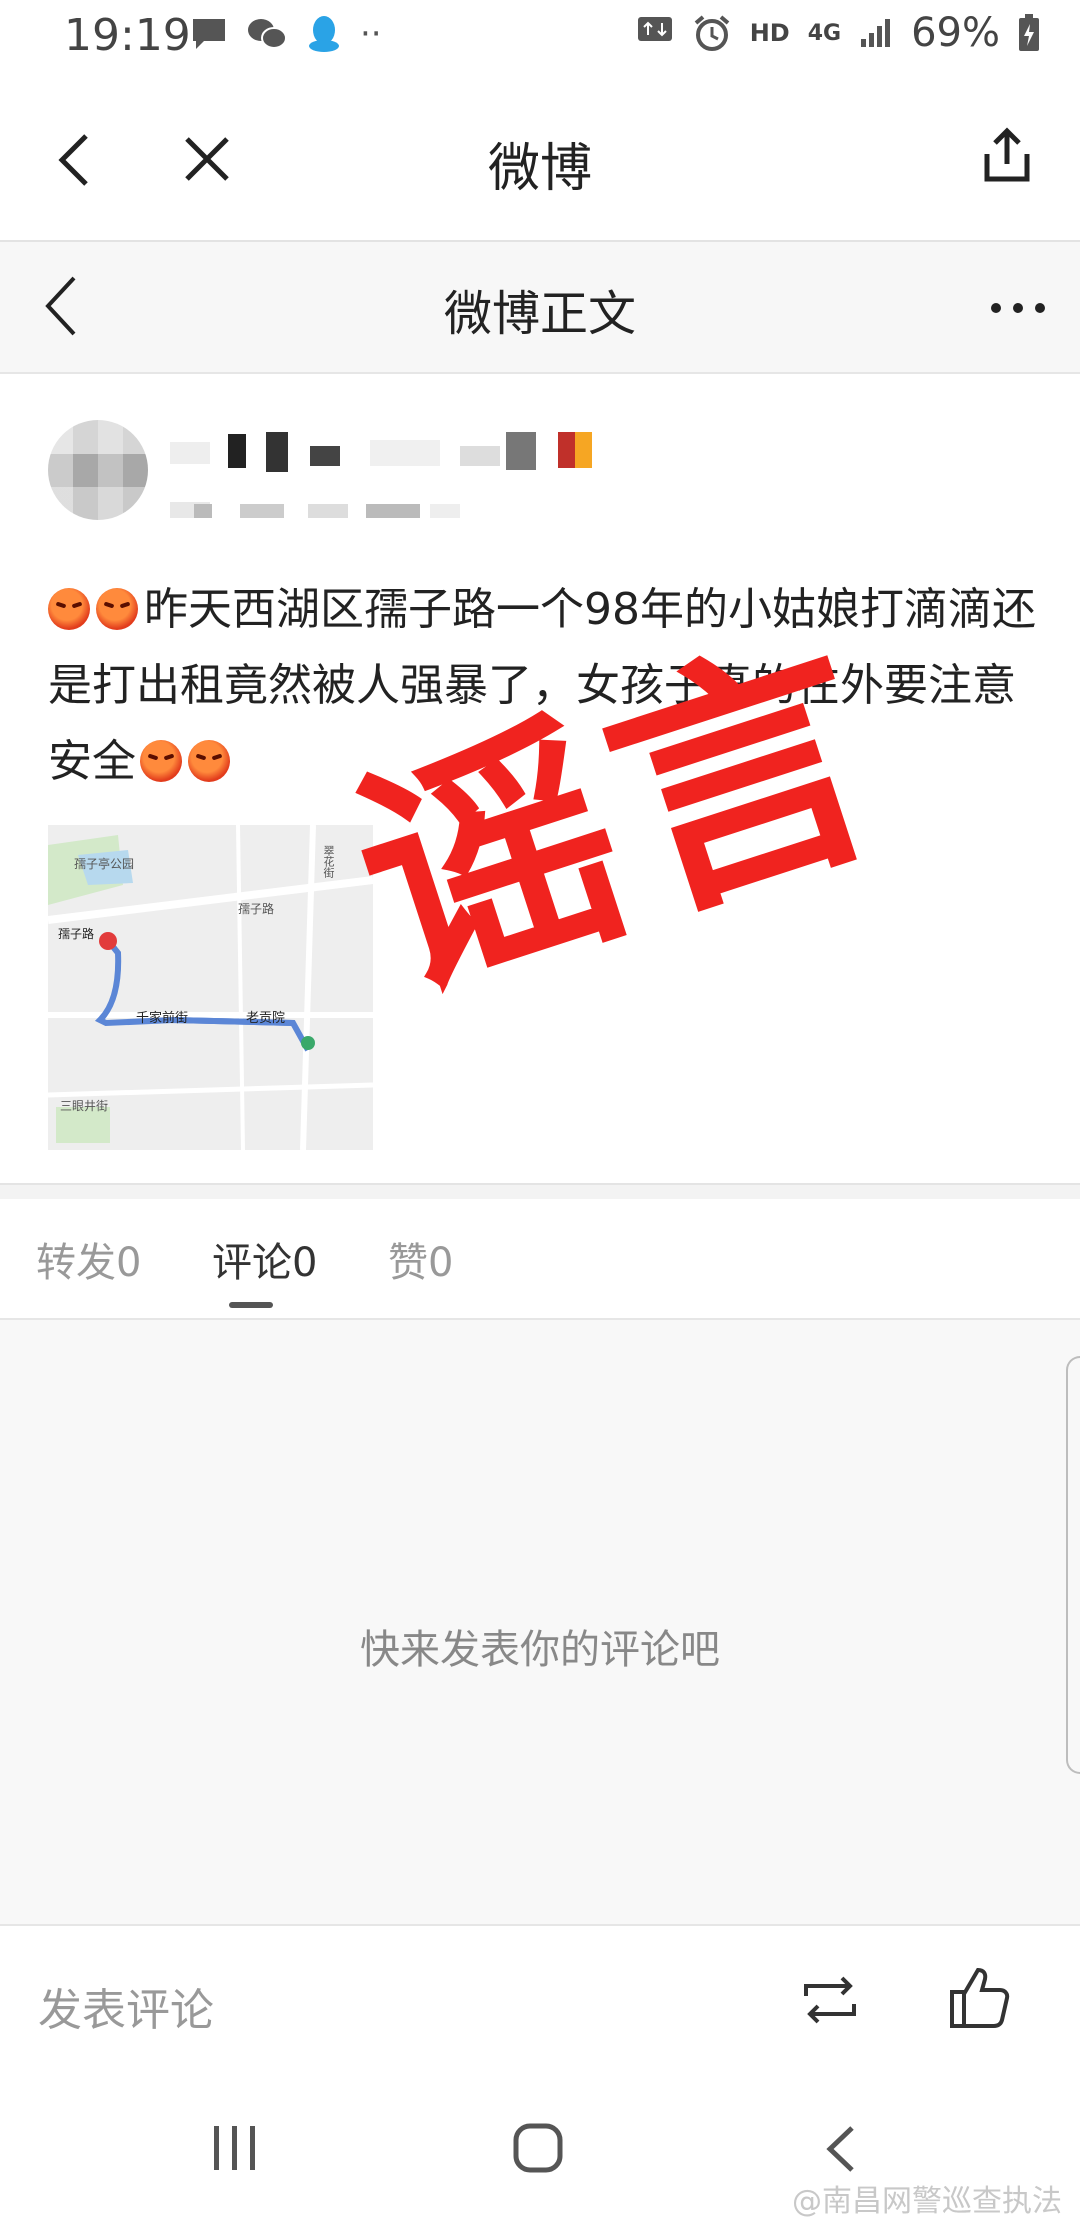  What do you see at coordinates (539, 314) in the screenshot?
I see `page-title: 微博正文` at bounding box center [539, 314].